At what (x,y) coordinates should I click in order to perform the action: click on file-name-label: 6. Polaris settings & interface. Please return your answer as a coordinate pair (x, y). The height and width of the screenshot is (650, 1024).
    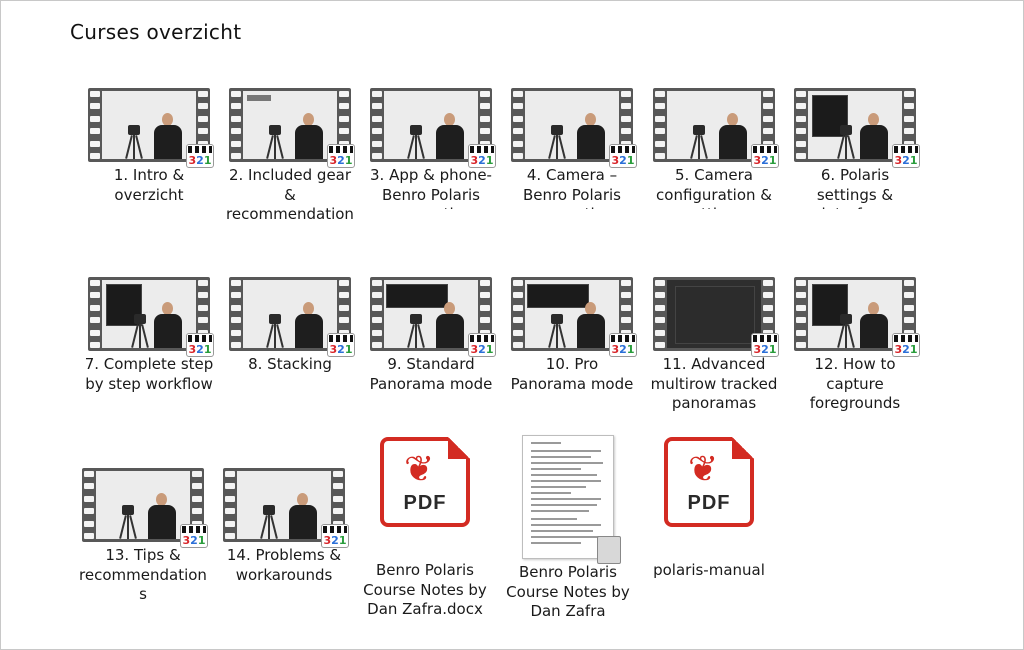
    Looking at the image, I should click on (855, 187).